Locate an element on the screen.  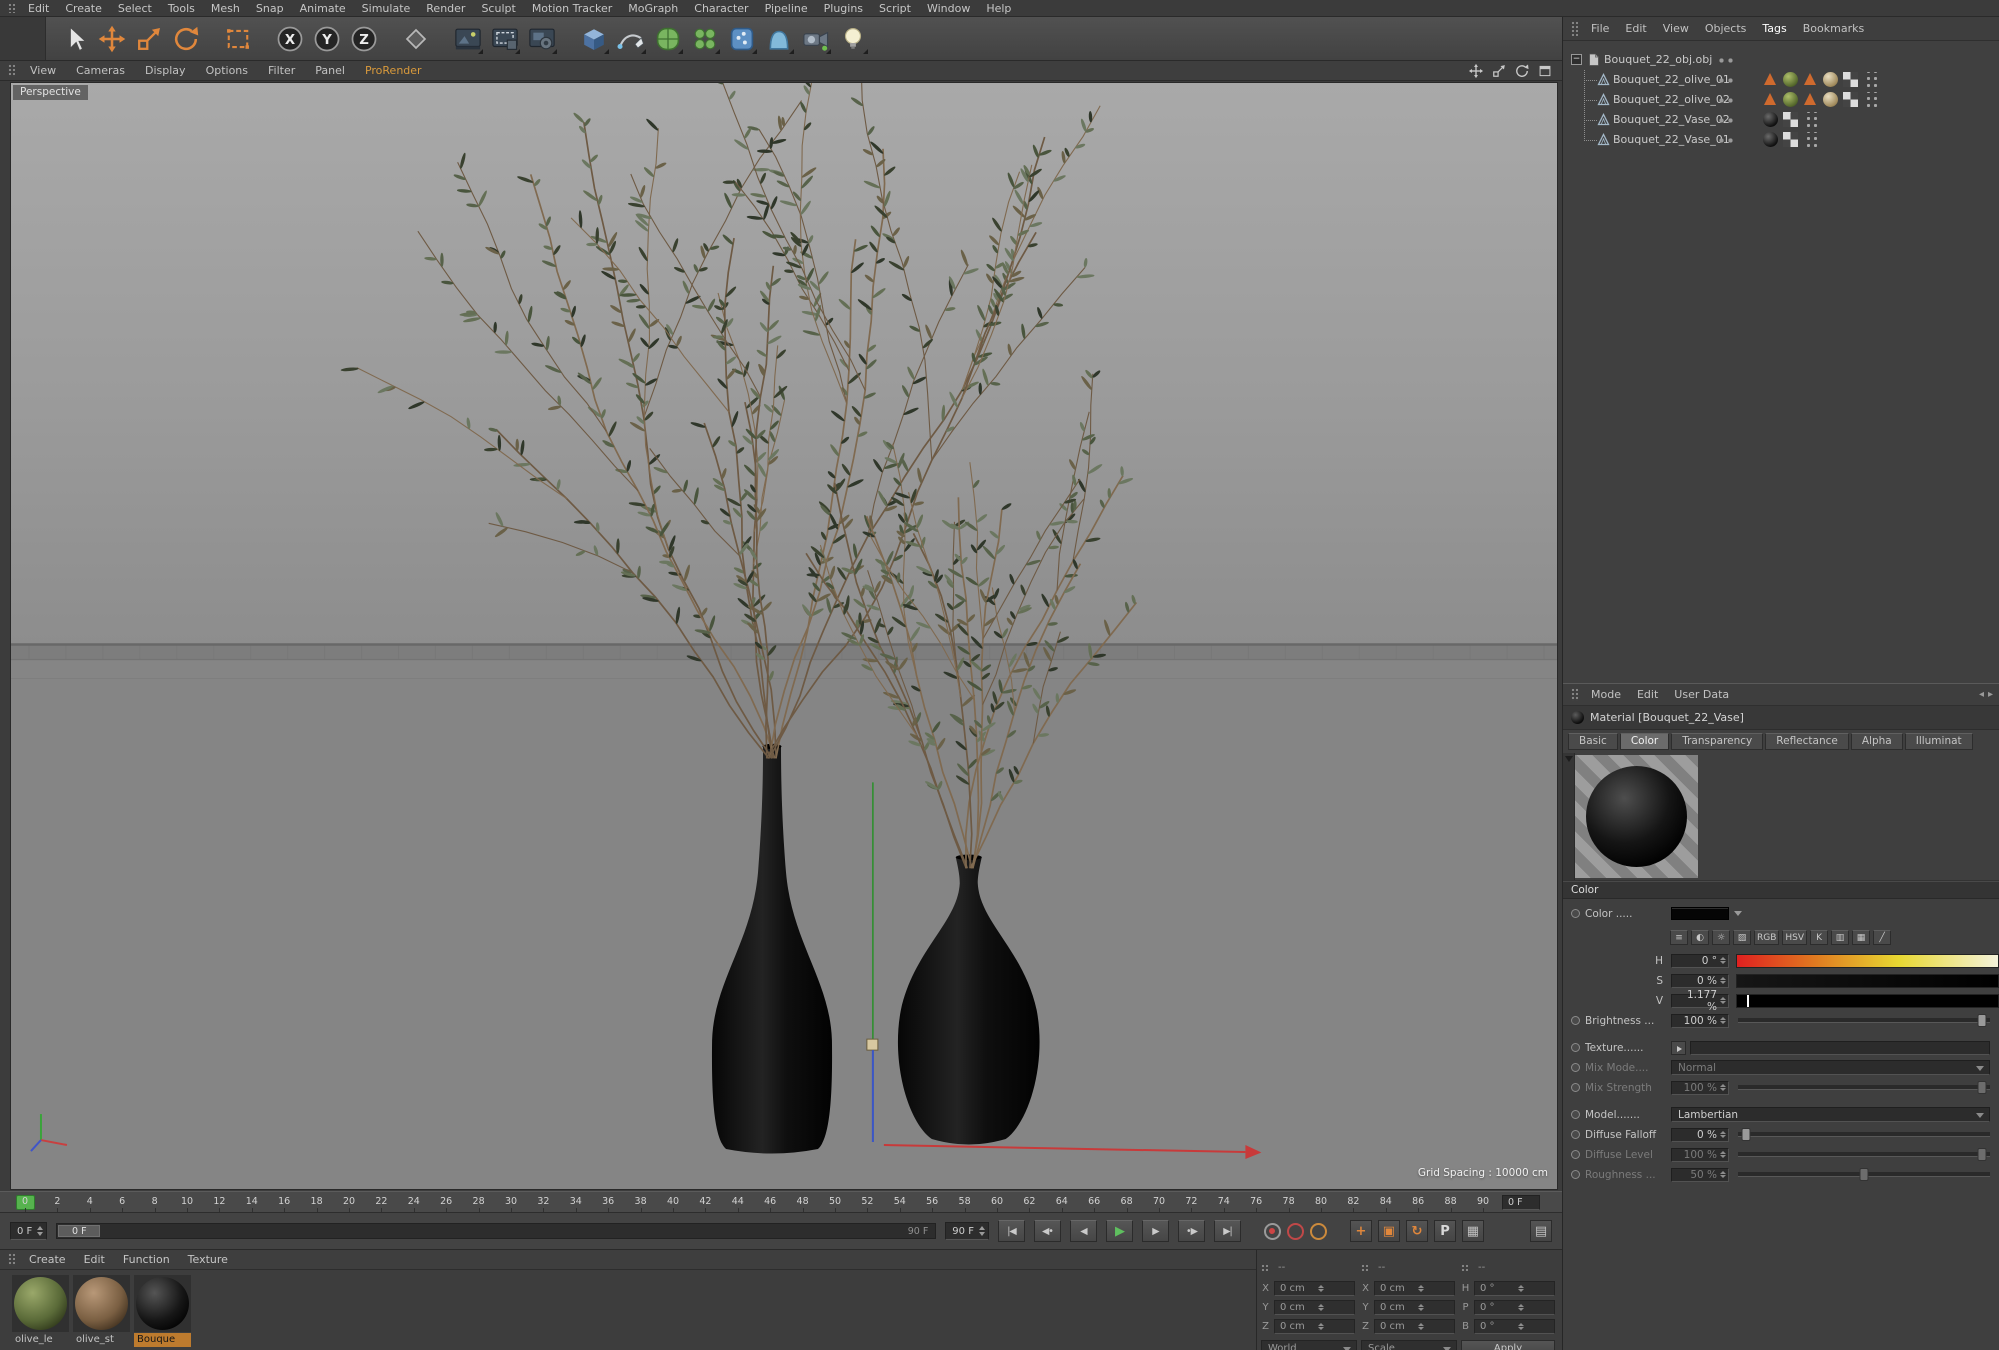
layout-panel-button: ▤ is located at coordinates (1541, 1231).